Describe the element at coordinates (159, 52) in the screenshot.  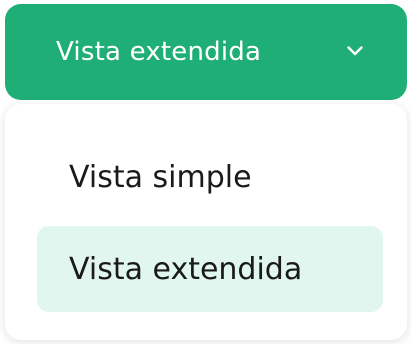
I see `dropdown-selected-label: Vista extendida` at that location.